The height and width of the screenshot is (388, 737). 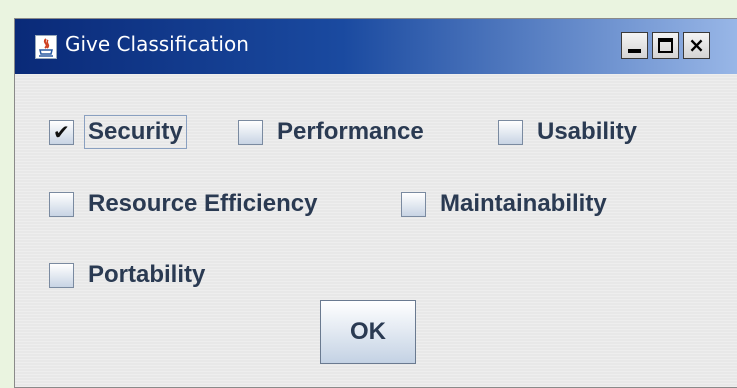 What do you see at coordinates (368, 332) in the screenshot?
I see `ok-button: OK` at bounding box center [368, 332].